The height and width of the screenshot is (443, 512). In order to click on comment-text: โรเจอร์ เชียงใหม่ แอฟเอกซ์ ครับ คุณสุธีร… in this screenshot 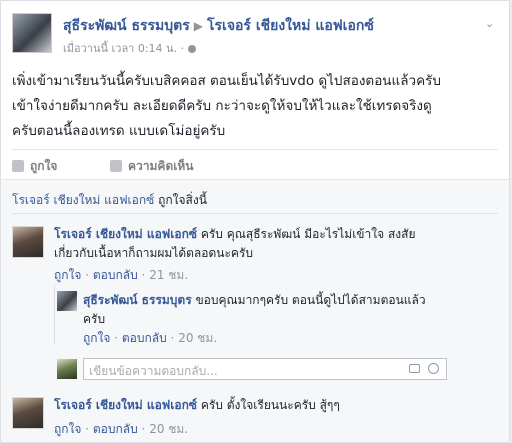, I will do `click(274, 244)`.